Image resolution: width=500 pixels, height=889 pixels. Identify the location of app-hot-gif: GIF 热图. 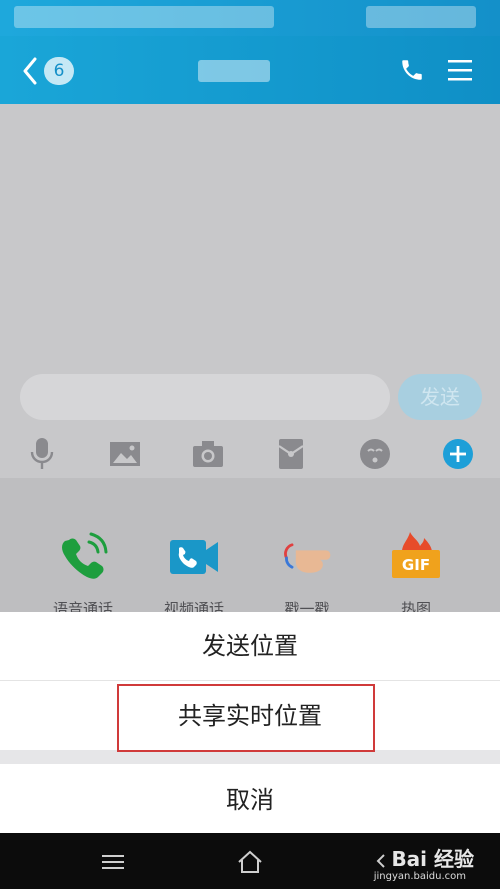
(416, 573).